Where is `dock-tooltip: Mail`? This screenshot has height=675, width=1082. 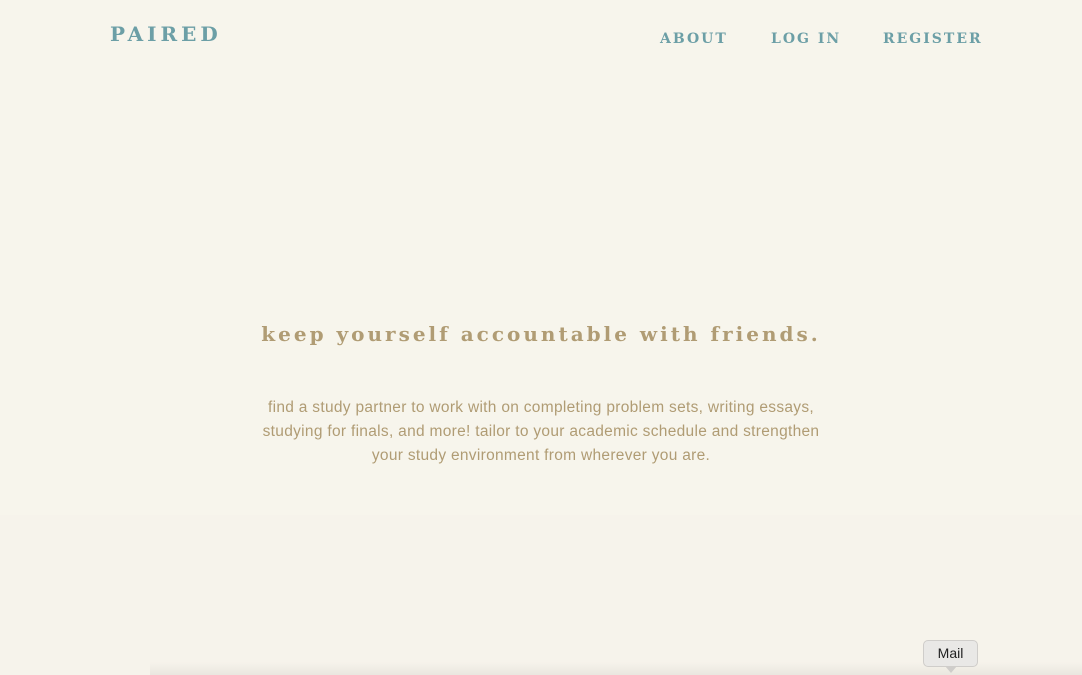
dock-tooltip: Mail is located at coordinates (950, 653).